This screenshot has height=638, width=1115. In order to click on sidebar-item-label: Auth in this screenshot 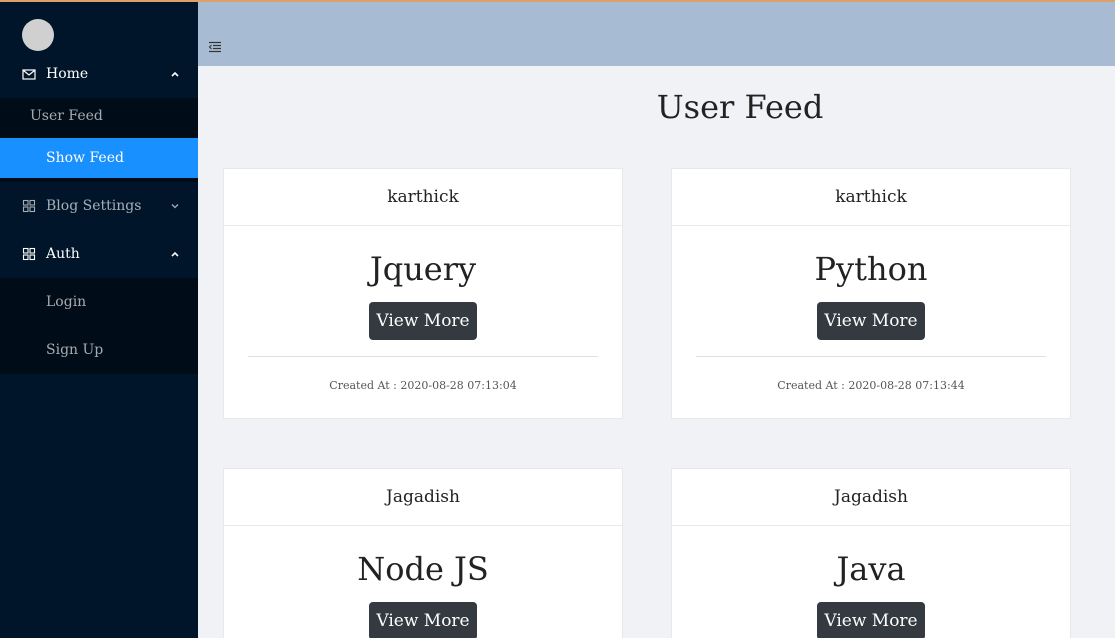, I will do `click(63, 254)`.